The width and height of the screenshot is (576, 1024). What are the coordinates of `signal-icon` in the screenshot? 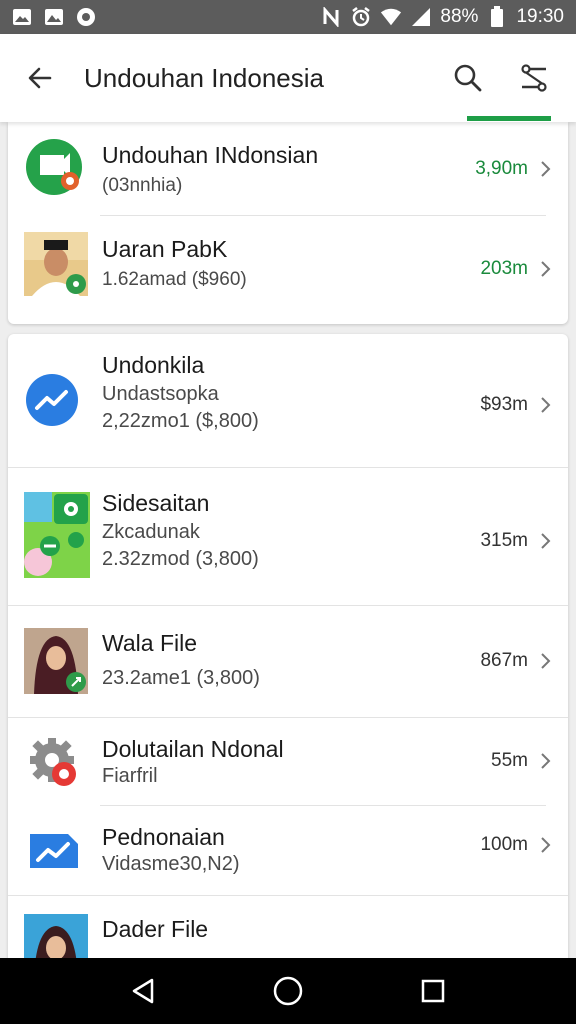 It's located at (421, 17).